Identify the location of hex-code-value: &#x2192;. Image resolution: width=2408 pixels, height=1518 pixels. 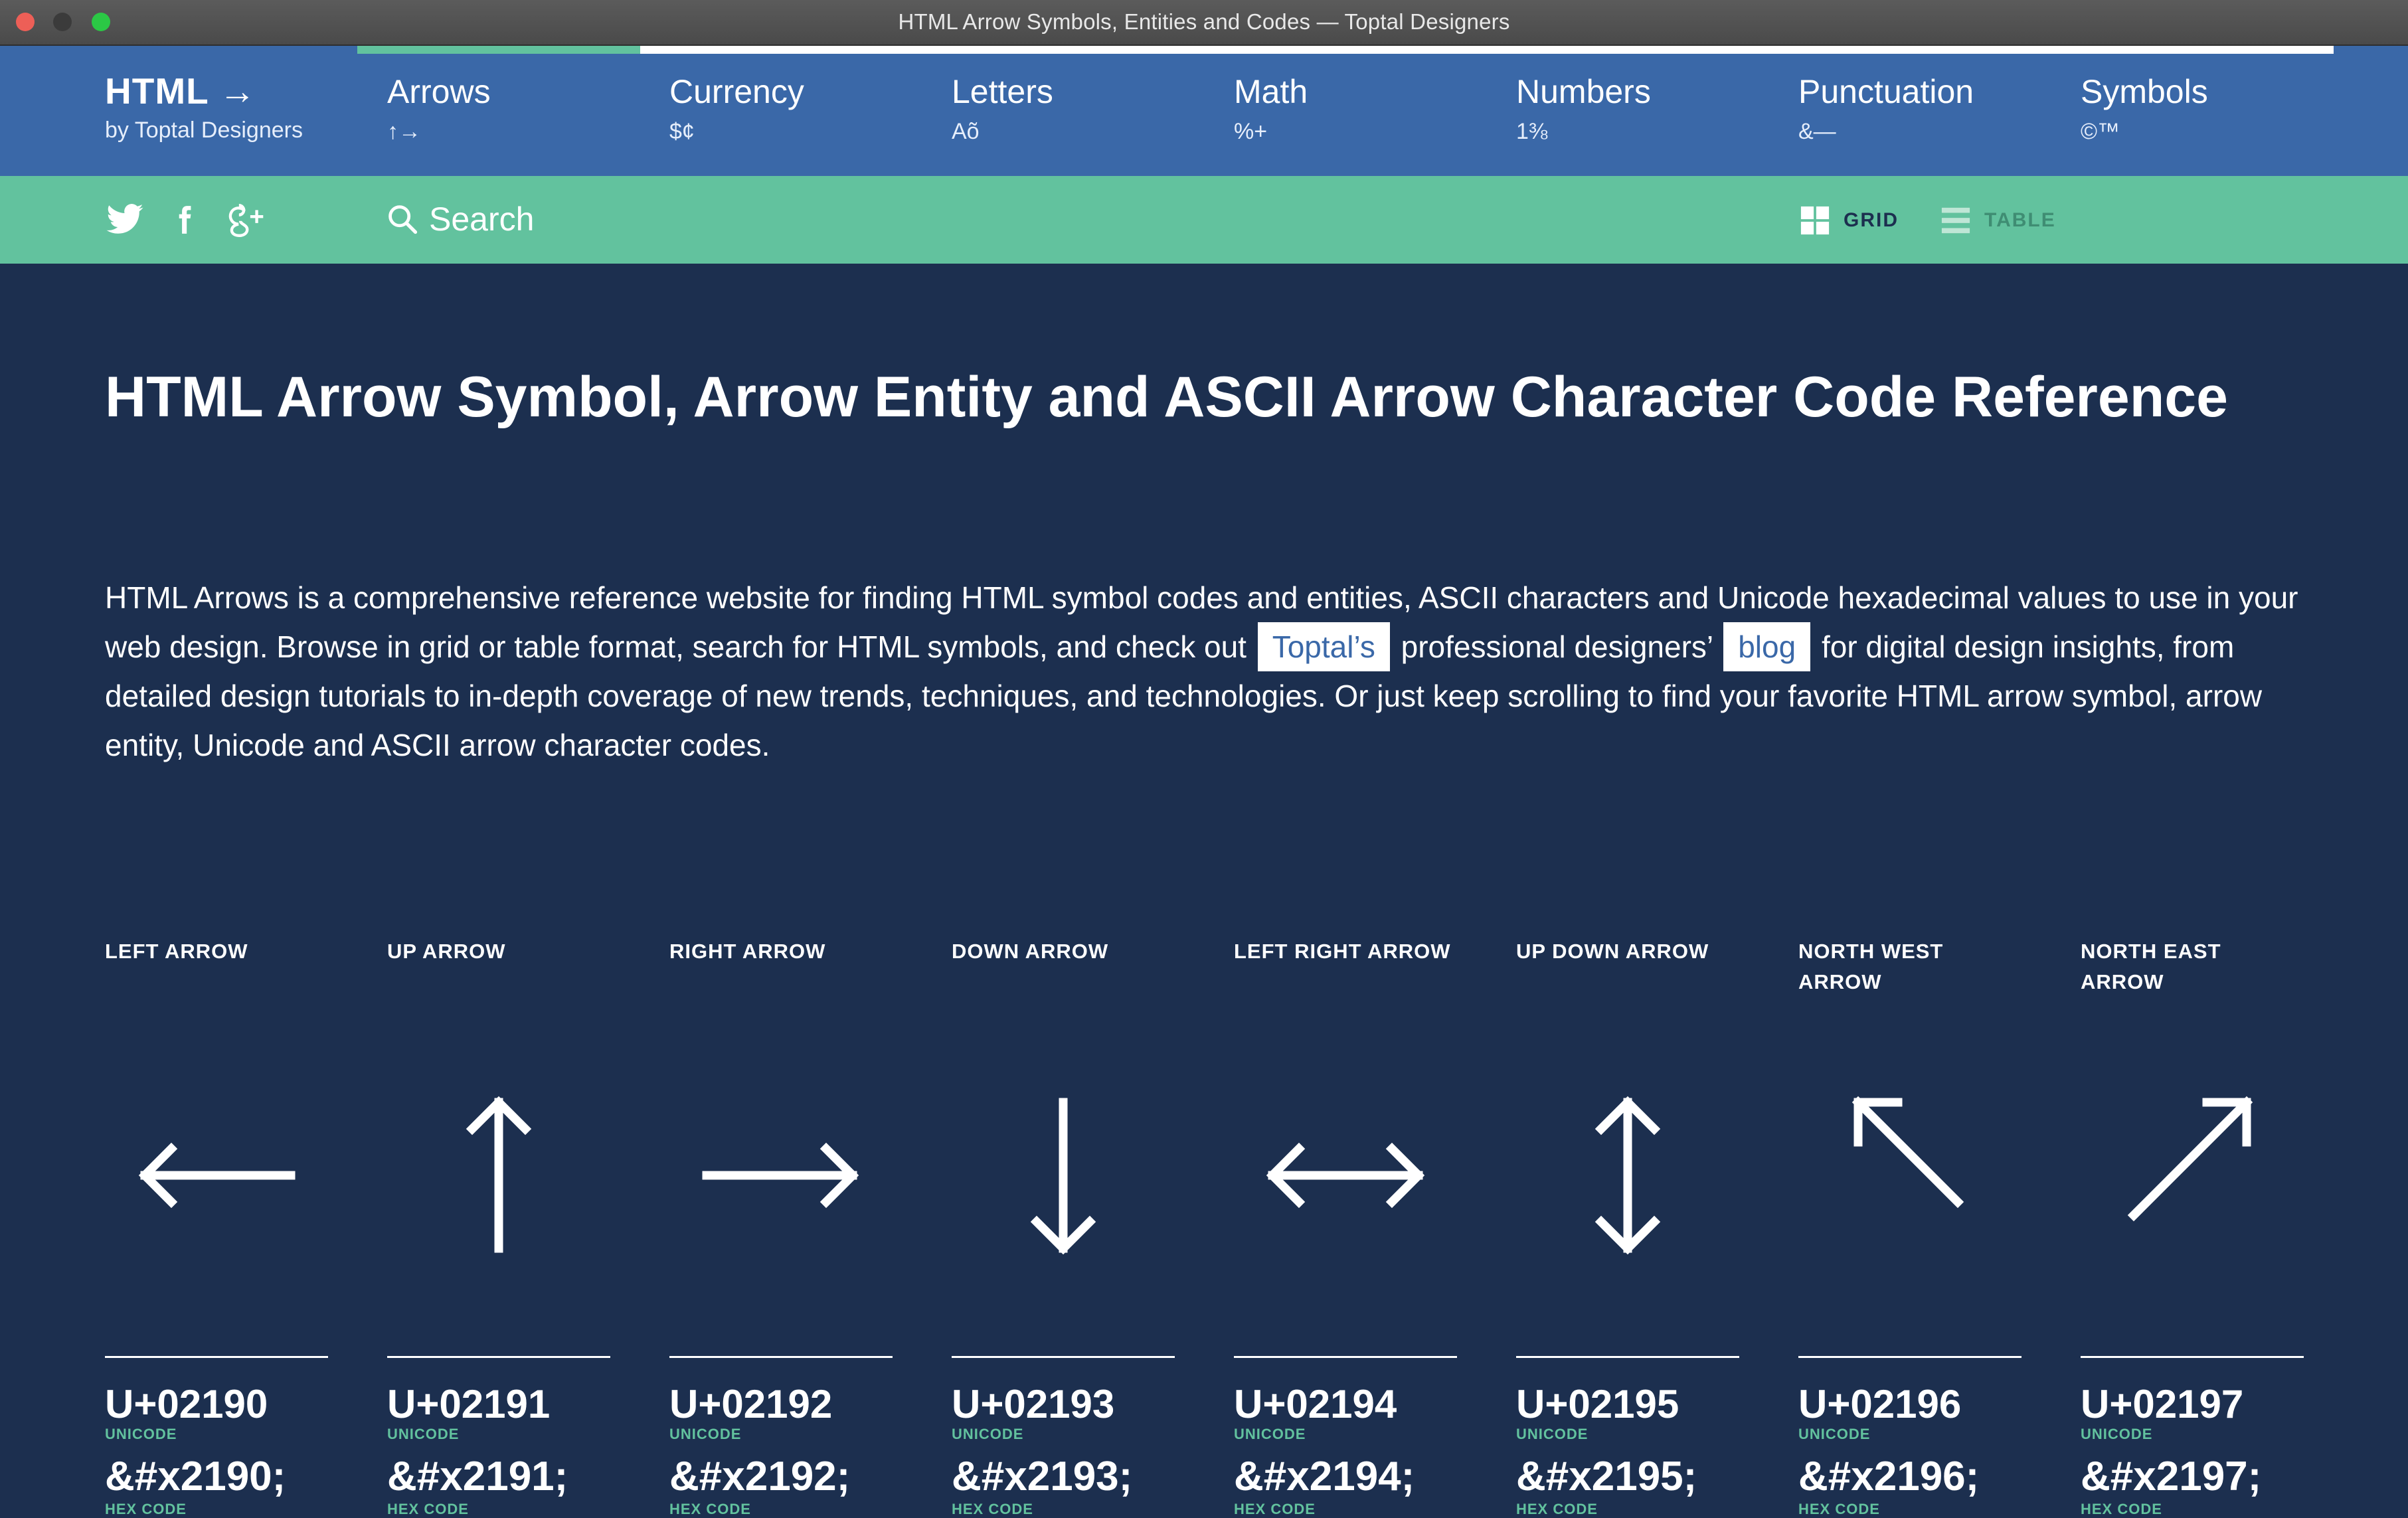
(759, 1476).